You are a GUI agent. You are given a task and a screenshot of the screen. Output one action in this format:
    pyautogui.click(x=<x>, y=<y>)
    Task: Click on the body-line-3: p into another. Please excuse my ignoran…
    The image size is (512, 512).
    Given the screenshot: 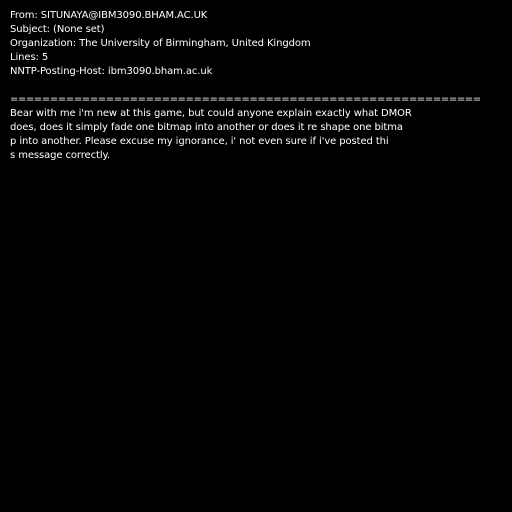 What is the action you would take?
    pyautogui.click(x=199, y=141)
    